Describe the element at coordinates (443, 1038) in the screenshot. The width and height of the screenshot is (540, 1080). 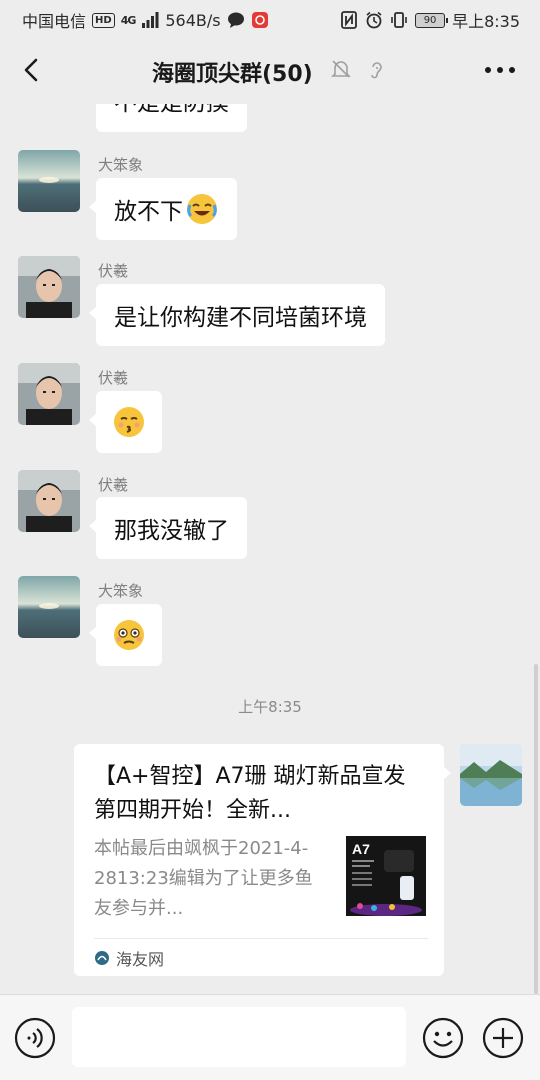
I see `emoji-icon` at that location.